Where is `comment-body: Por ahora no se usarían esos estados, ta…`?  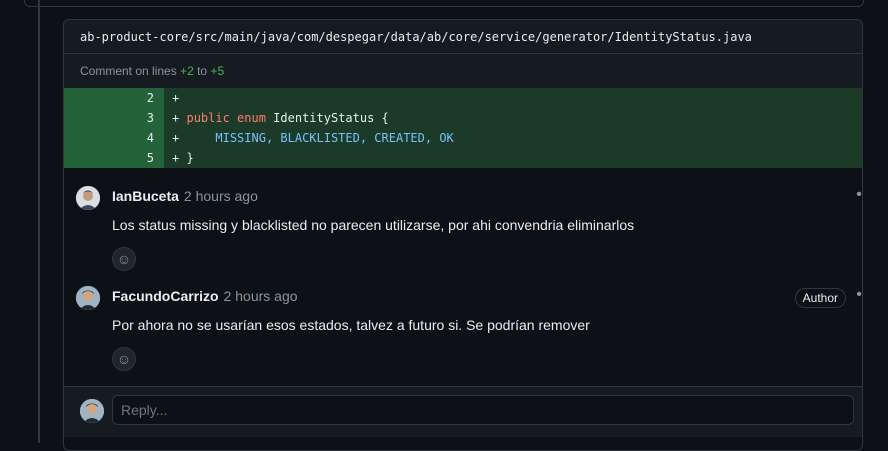
comment-body: Por ahora no se usarían esos estados, ta… is located at coordinates (351, 325).